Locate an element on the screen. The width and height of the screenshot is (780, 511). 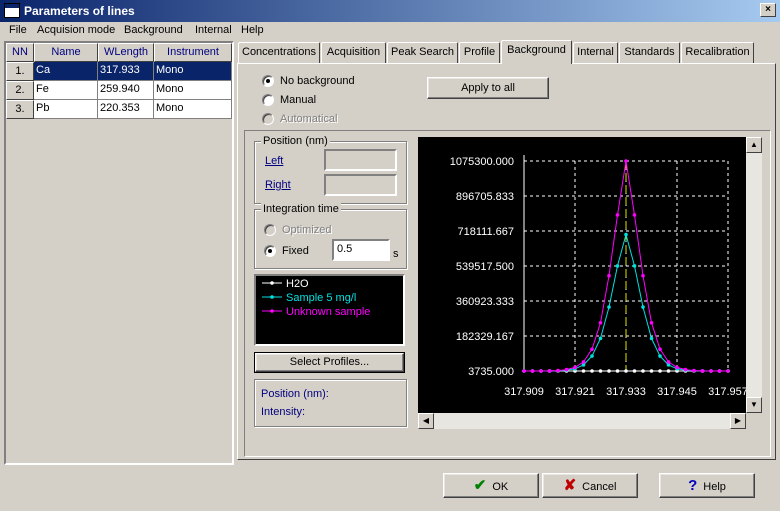
legend-box: H2O Sample 5 mg/l Unknown sample is located at coordinates (329, 310).